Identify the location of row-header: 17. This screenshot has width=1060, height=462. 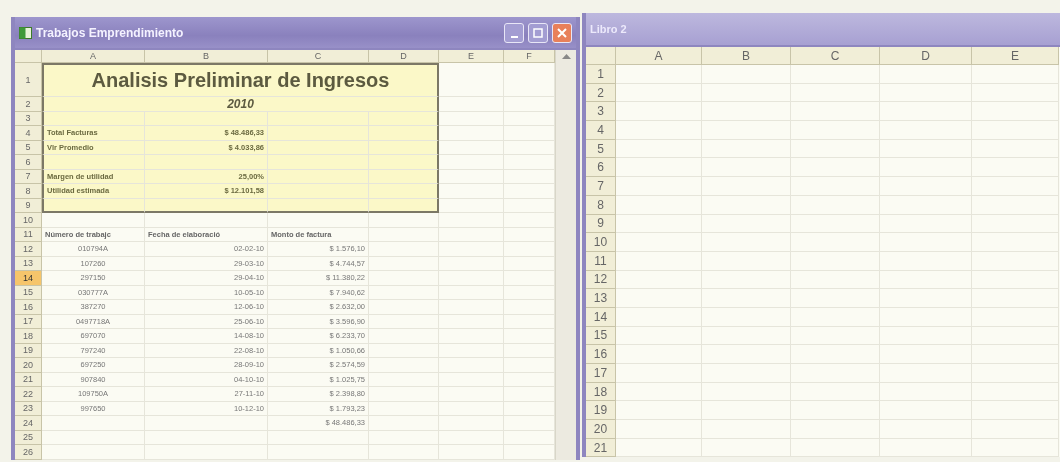
(601, 373).